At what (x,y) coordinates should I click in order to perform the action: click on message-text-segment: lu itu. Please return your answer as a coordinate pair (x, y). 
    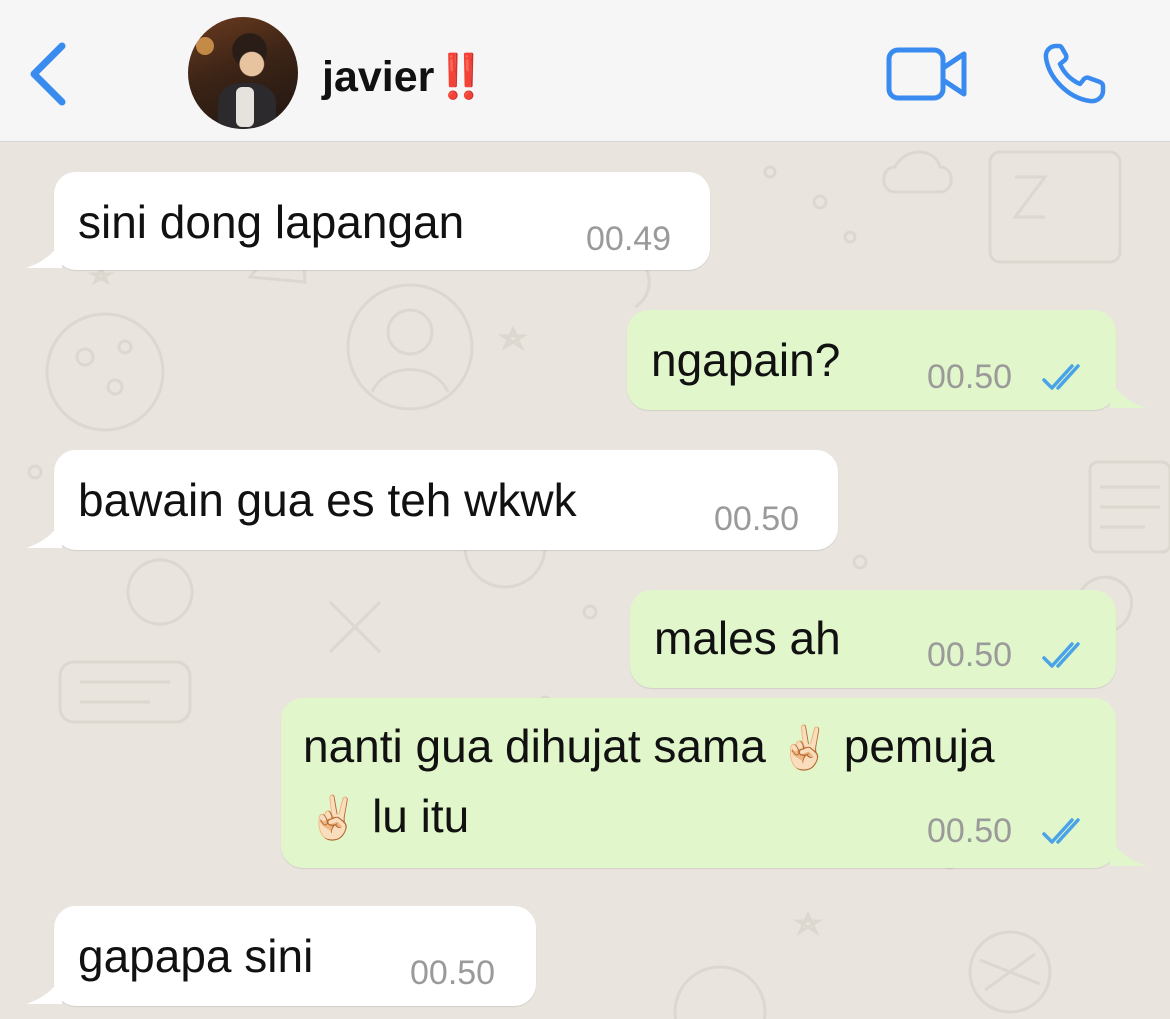
    Looking at the image, I should click on (414, 816).